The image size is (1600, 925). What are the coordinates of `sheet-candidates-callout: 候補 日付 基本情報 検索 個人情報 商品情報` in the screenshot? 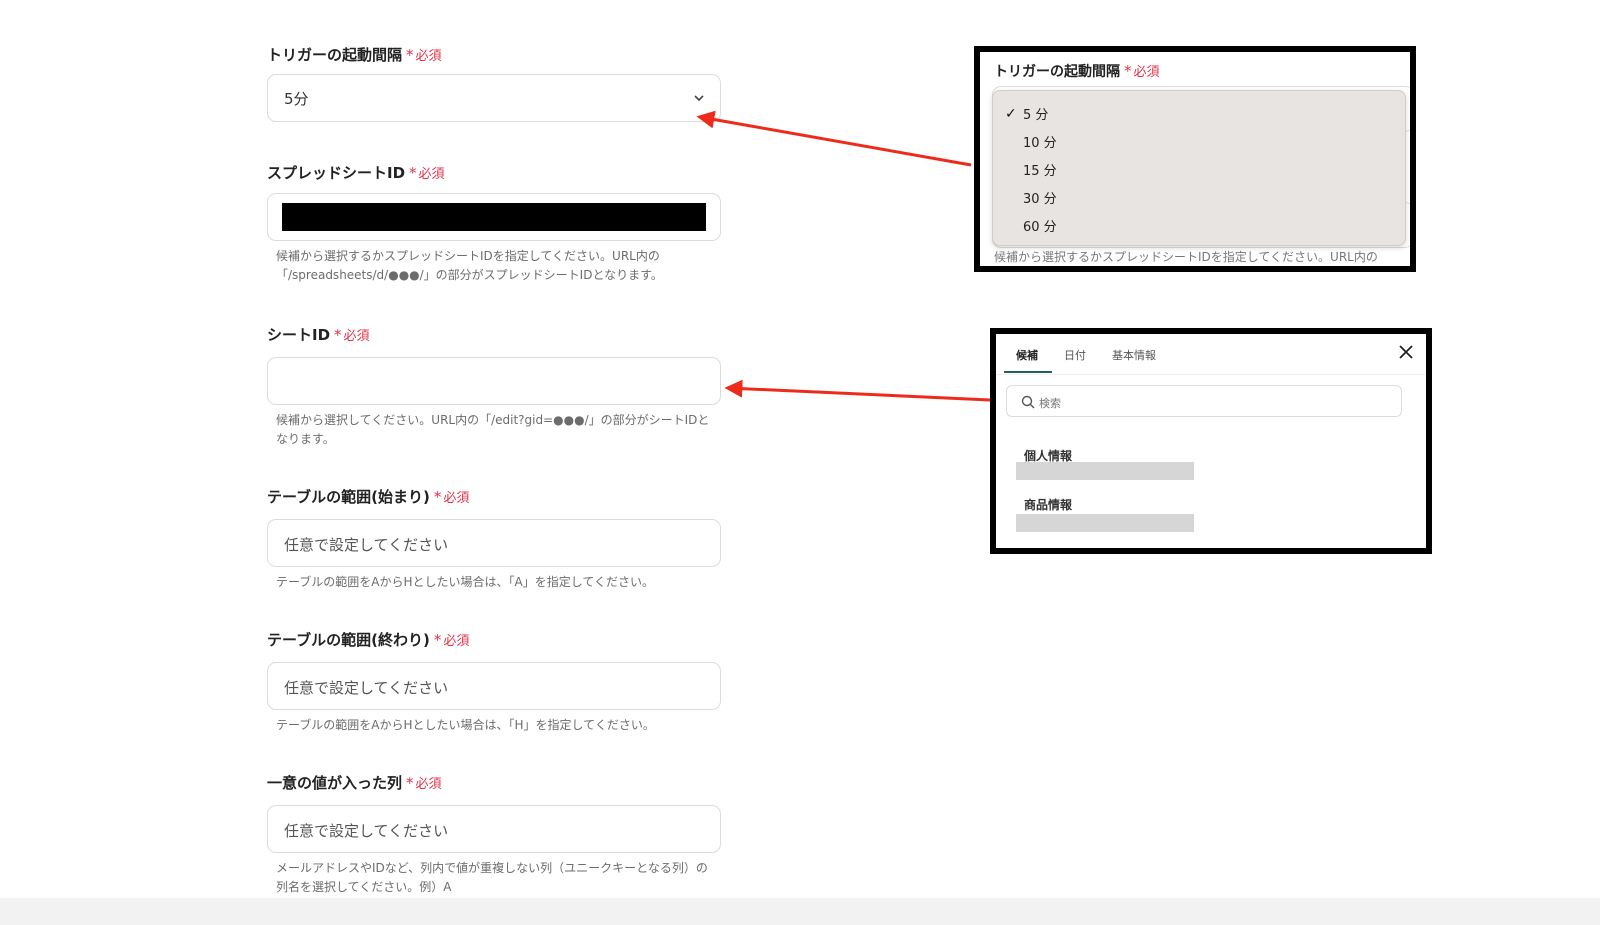 It's located at (1211, 441).